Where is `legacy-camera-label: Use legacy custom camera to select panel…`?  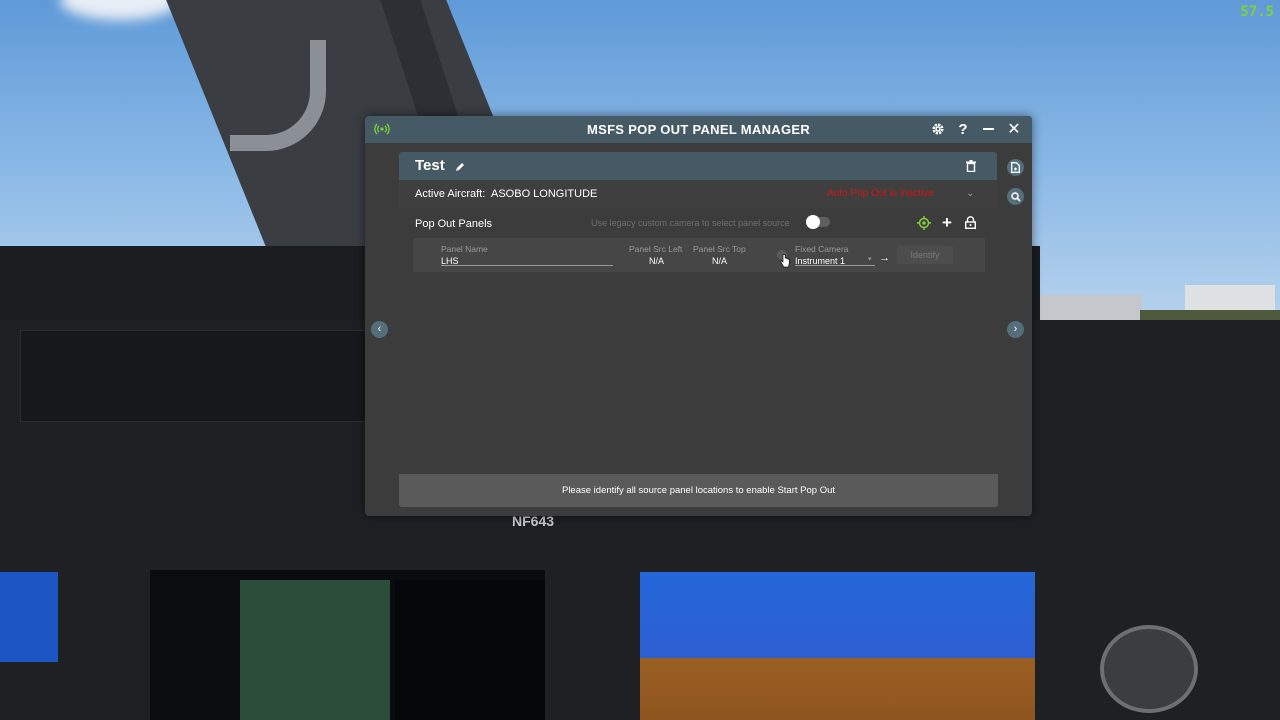 legacy-camera-label: Use legacy custom camera to select panel… is located at coordinates (690, 223).